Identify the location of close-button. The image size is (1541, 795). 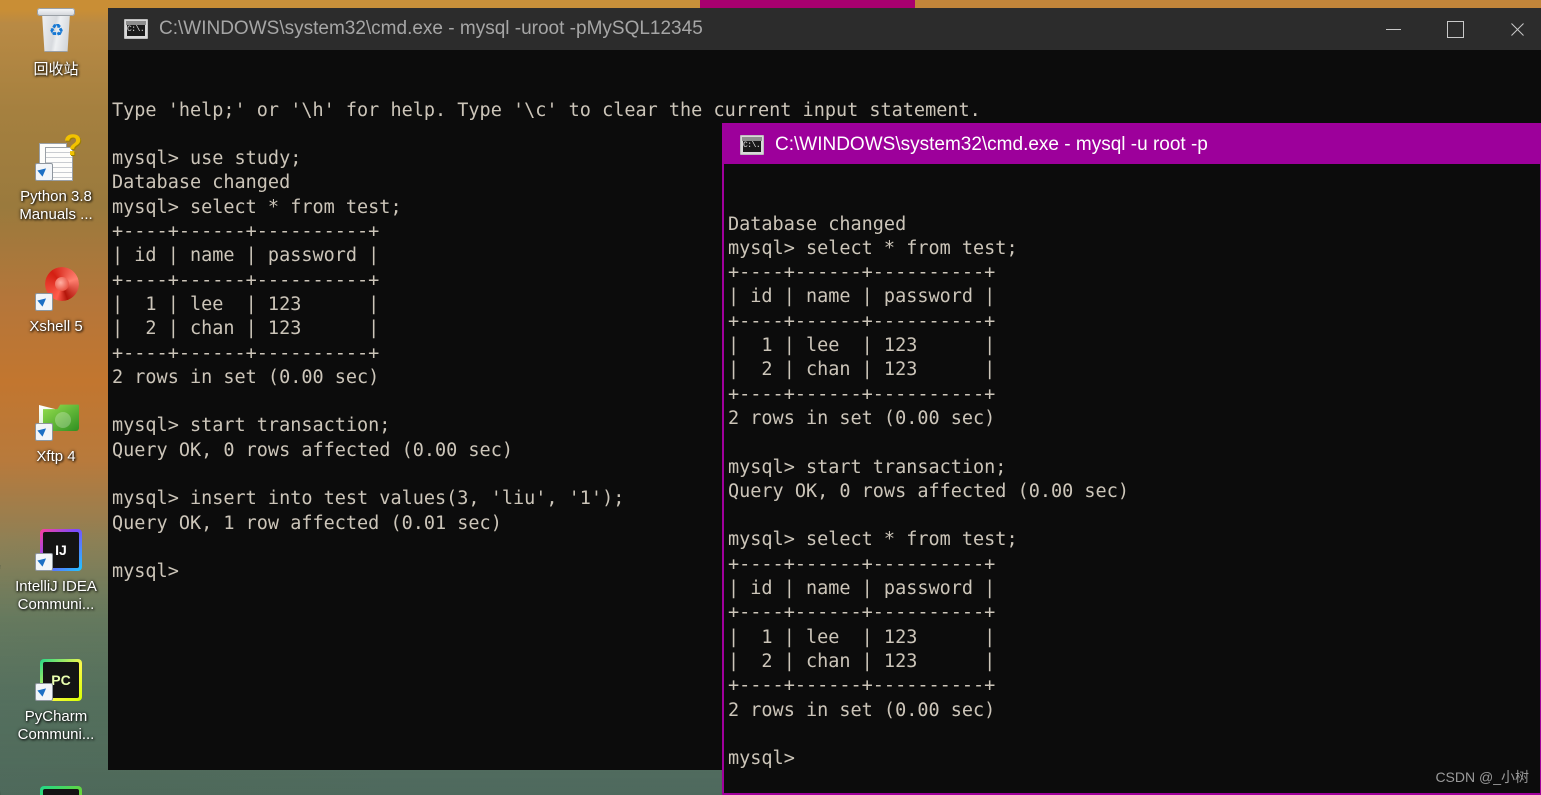
(1513, 29).